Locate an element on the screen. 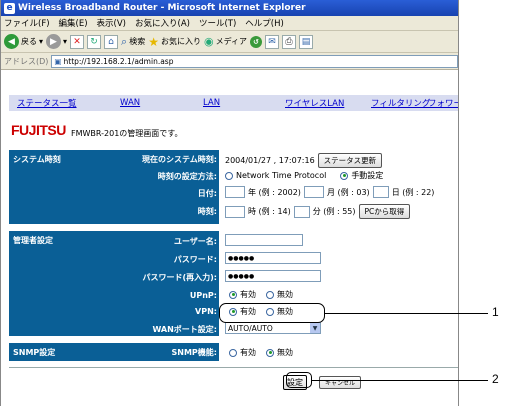 The width and height of the screenshot is (518, 406). time-method-row: Network Time Protocol 手動設定 is located at coordinates (304, 175).